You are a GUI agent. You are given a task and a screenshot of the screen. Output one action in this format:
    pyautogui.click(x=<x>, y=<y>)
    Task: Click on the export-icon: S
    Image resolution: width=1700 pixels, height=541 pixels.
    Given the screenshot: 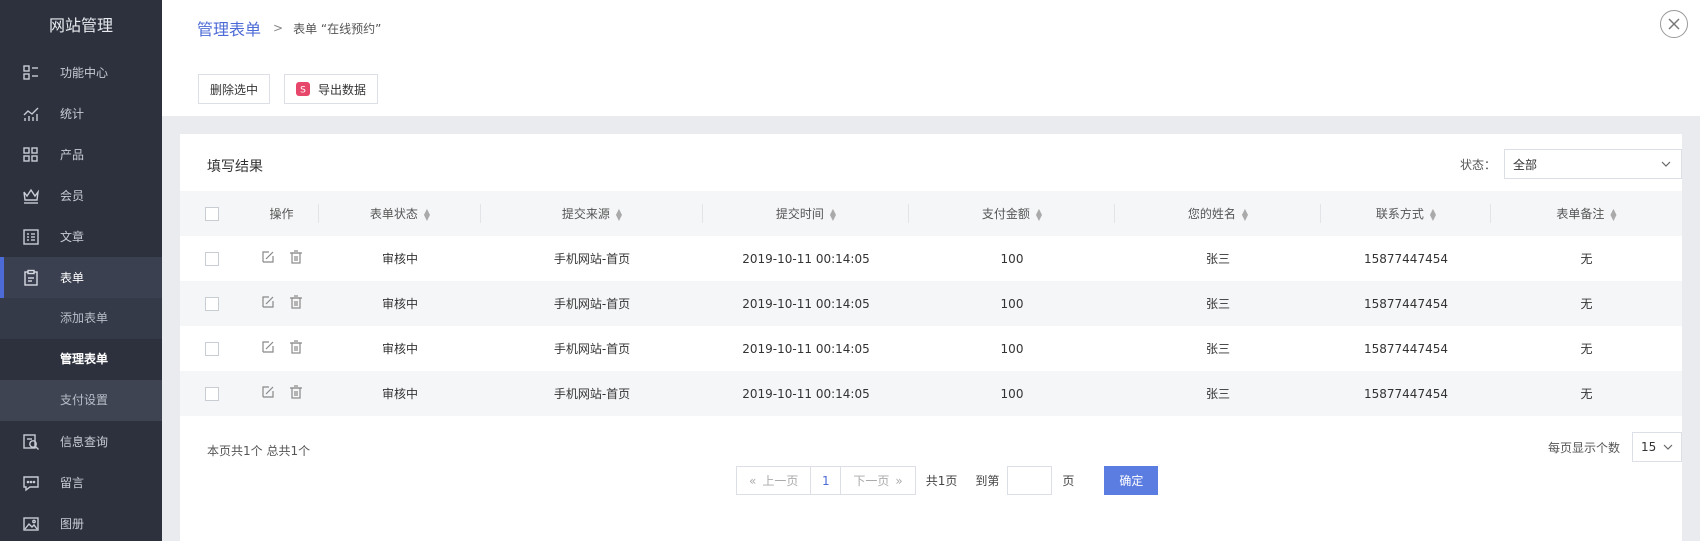 What is the action you would take?
    pyautogui.click(x=303, y=89)
    